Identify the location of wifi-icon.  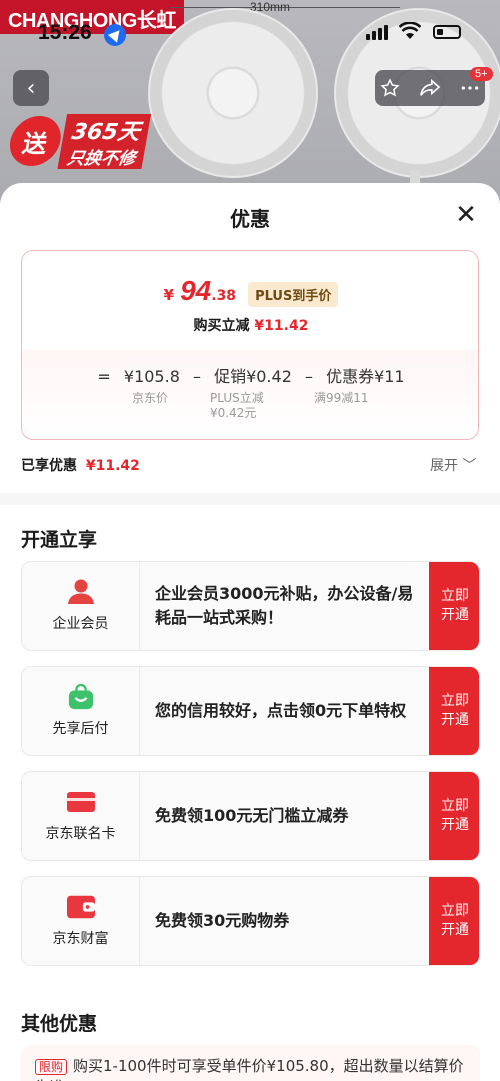
(410, 30).